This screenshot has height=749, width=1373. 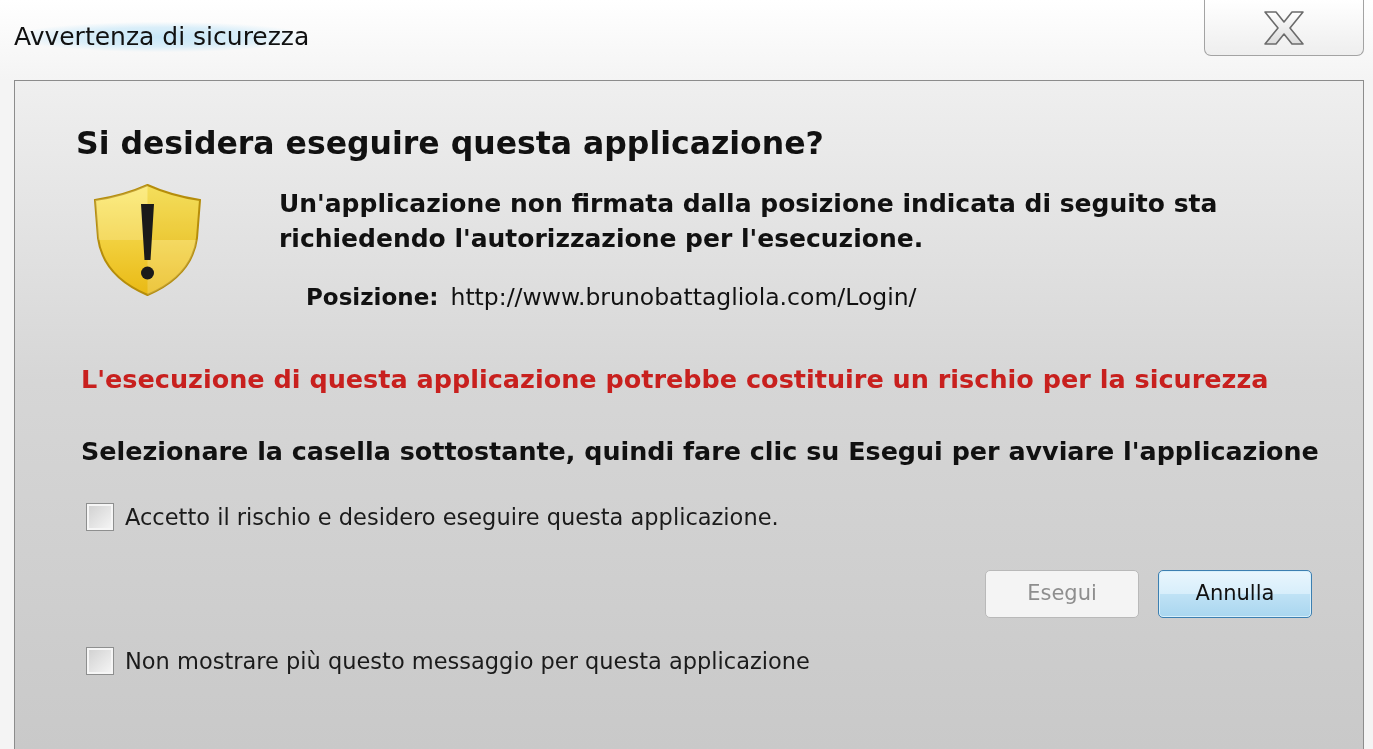 I want to click on window-title: Avvertenza di sicurezza, so click(x=162, y=37).